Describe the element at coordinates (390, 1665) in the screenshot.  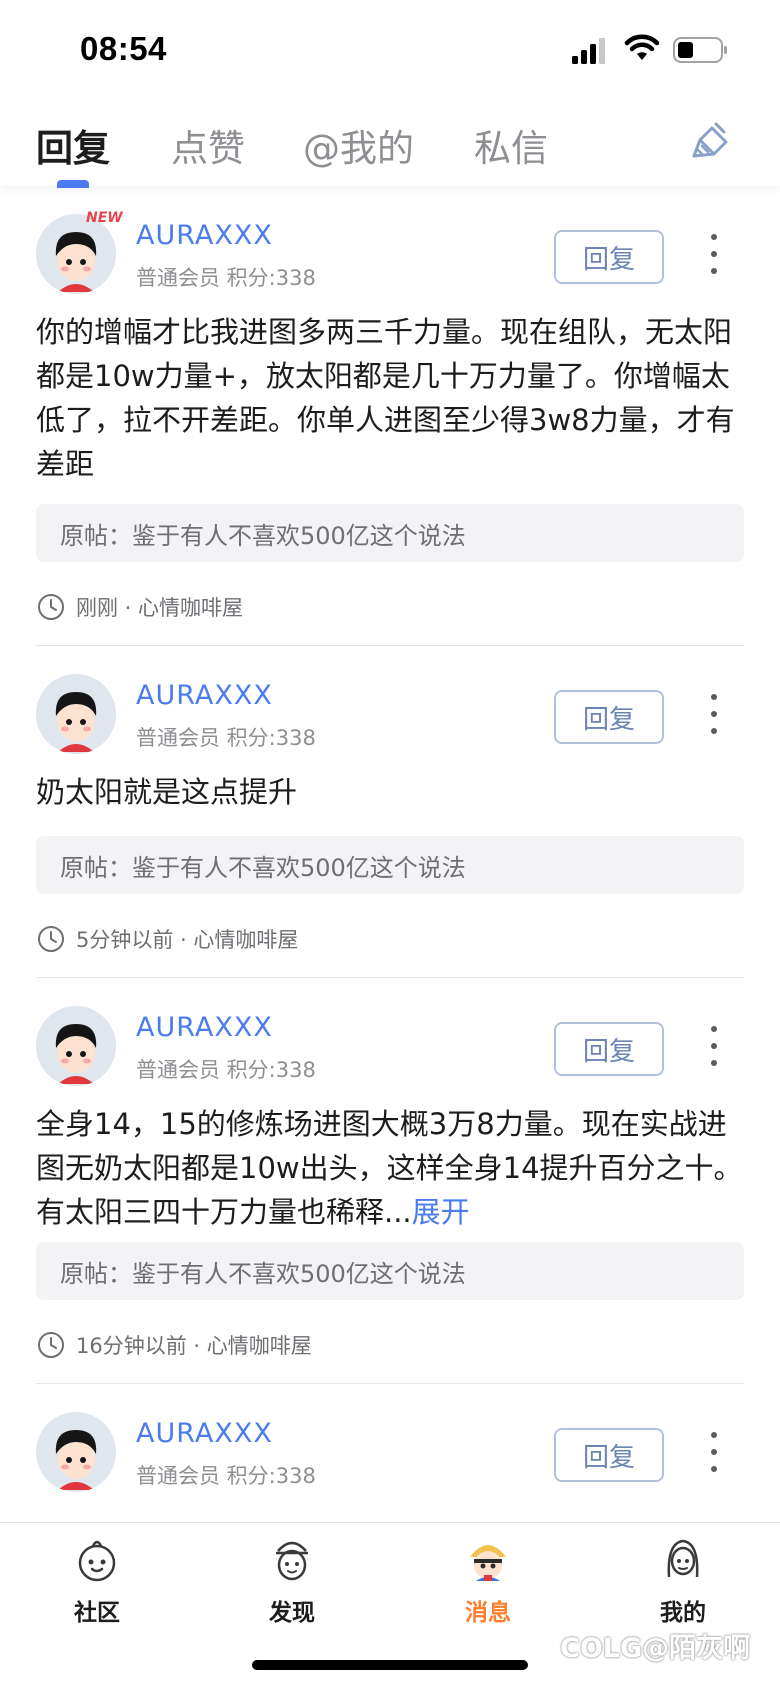
I see `home-indicator` at that location.